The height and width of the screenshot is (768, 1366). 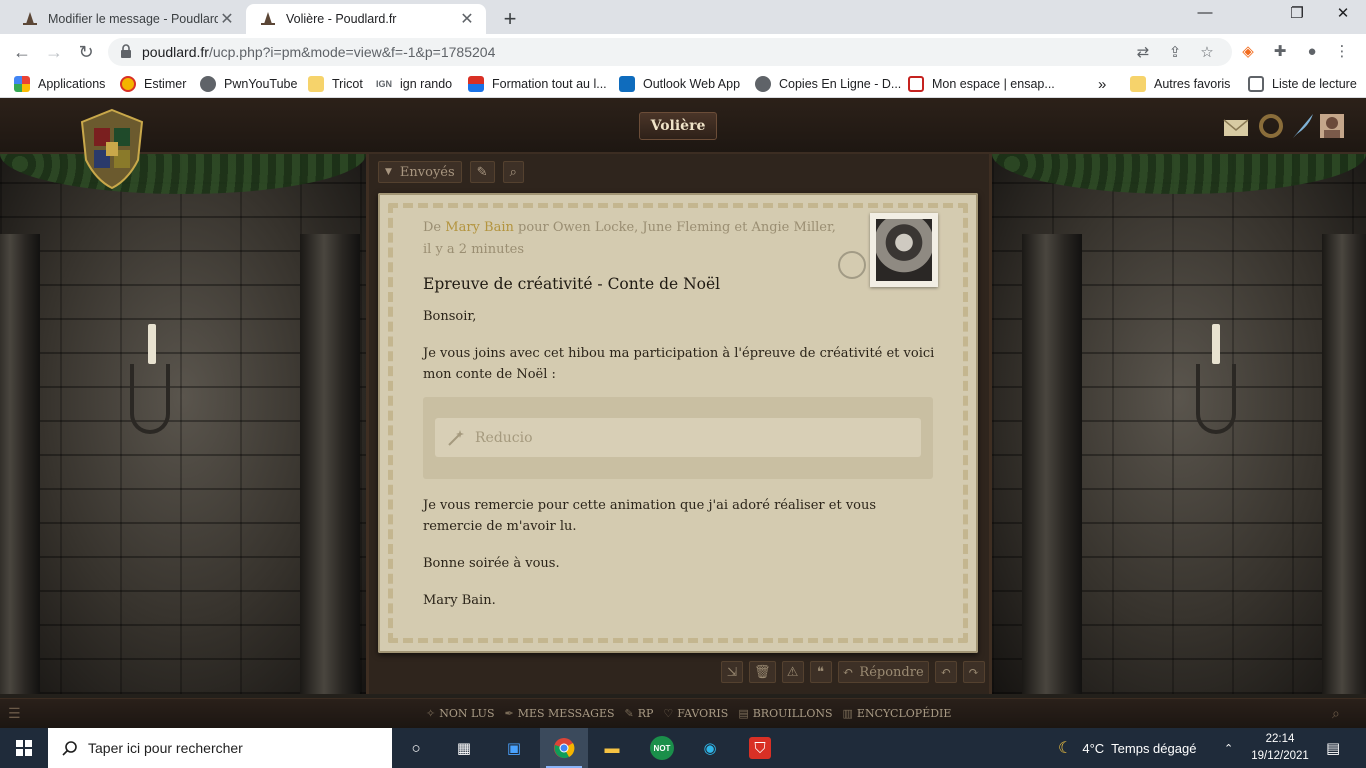 What do you see at coordinates (785, 713) in the screenshot?
I see `footer-link-brouillons: ▤ BROUILLONS` at bounding box center [785, 713].